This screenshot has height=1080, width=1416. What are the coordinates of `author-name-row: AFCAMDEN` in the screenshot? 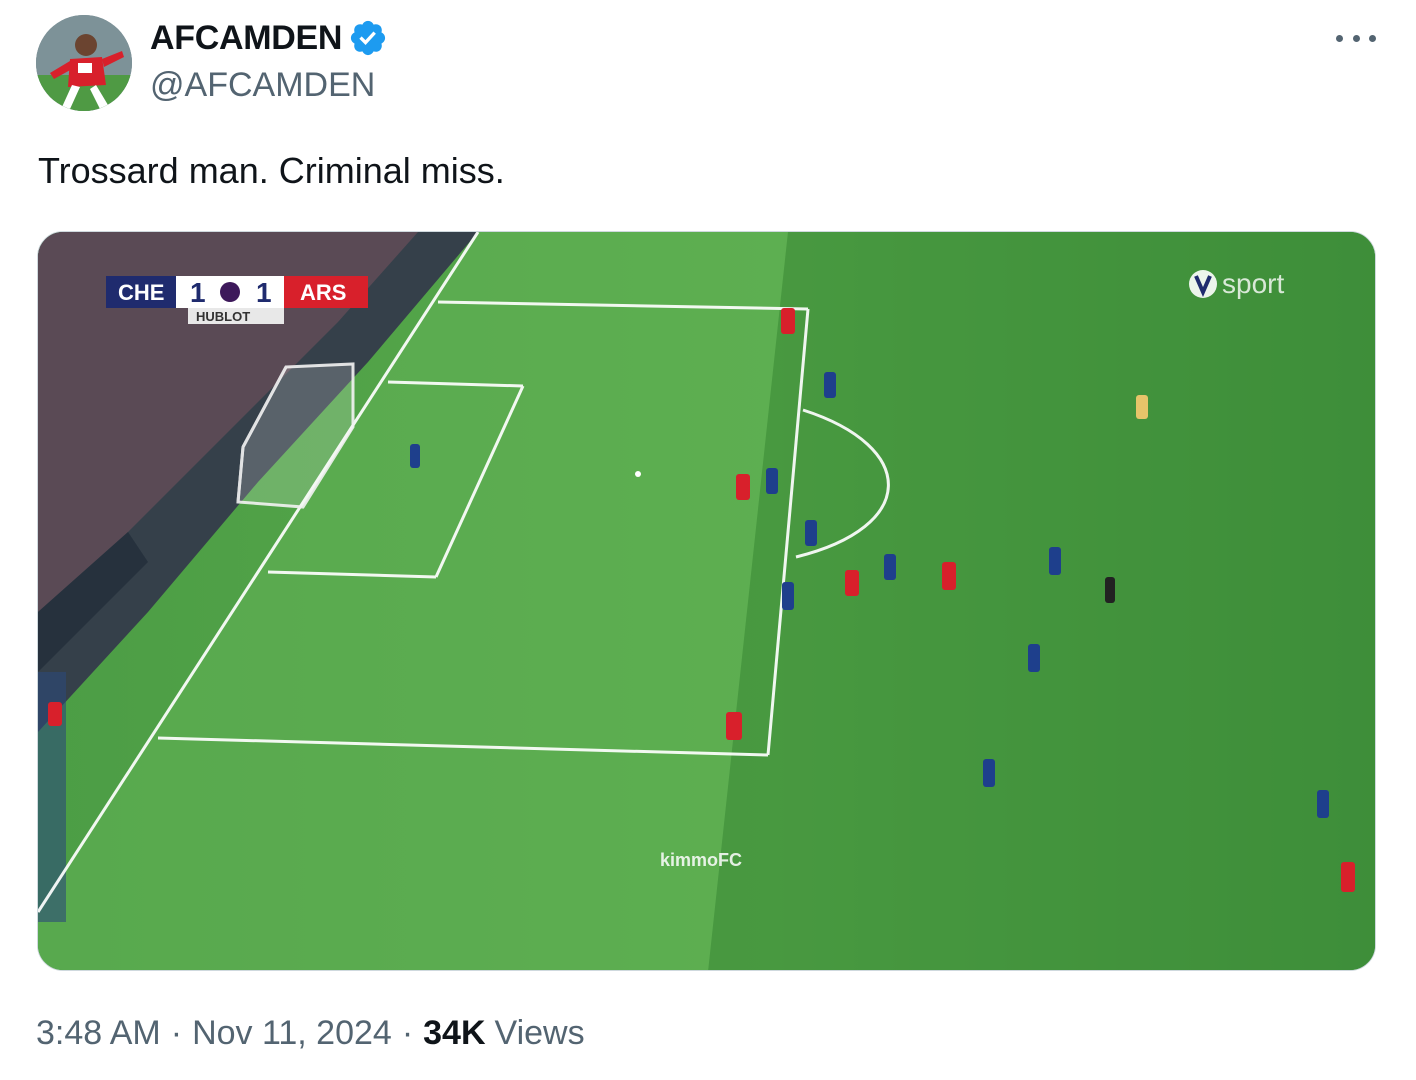 It's located at (269, 38).